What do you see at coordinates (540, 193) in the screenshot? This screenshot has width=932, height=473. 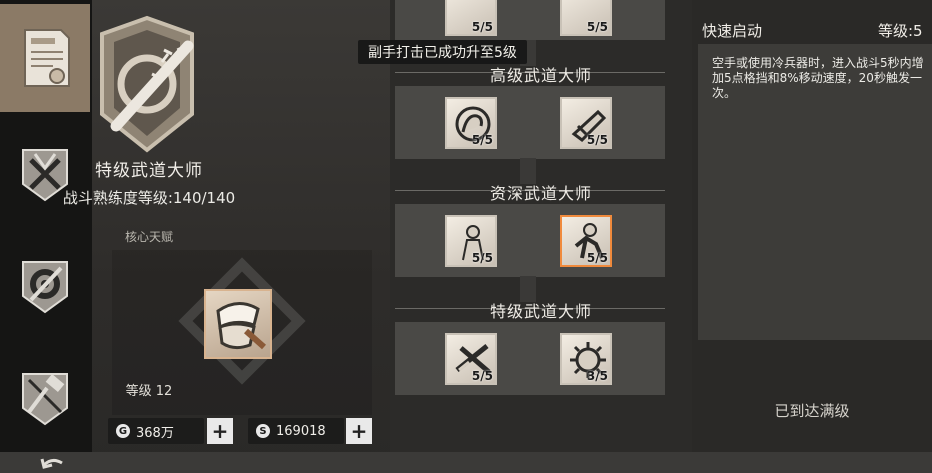 I see `tier-header: 资深武道大师` at bounding box center [540, 193].